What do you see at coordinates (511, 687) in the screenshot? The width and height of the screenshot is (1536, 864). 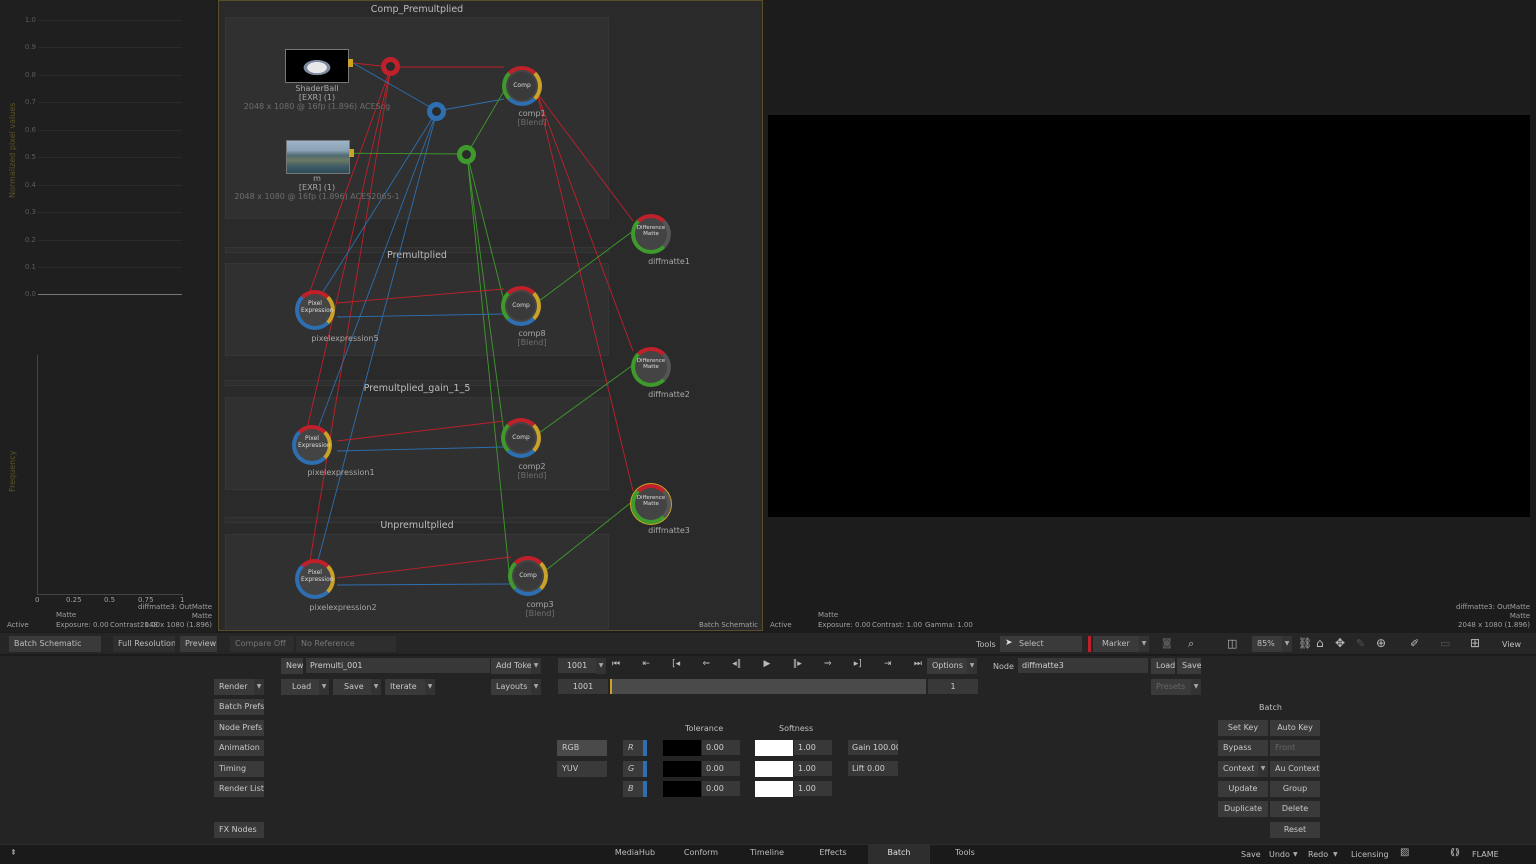 I see `layouts-button: Layouts` at bounding box center [511, 687].